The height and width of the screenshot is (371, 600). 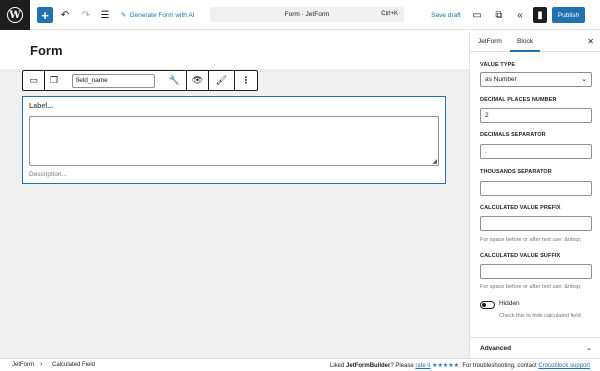 I want to click on wrench-icon: 🔧, so click(x=175, y=80).